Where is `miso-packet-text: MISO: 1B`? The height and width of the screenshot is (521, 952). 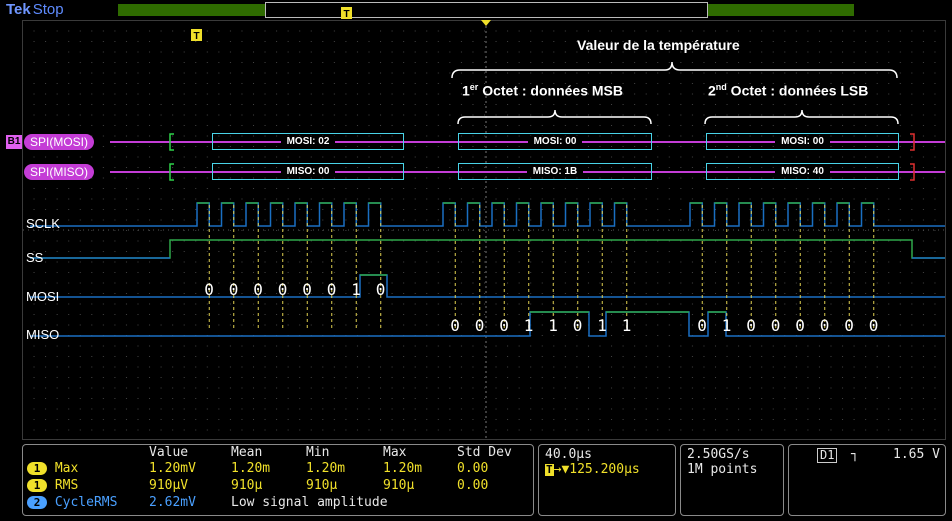
miso-packet-text: MISO: 1B is located at coordinates (555, 171).